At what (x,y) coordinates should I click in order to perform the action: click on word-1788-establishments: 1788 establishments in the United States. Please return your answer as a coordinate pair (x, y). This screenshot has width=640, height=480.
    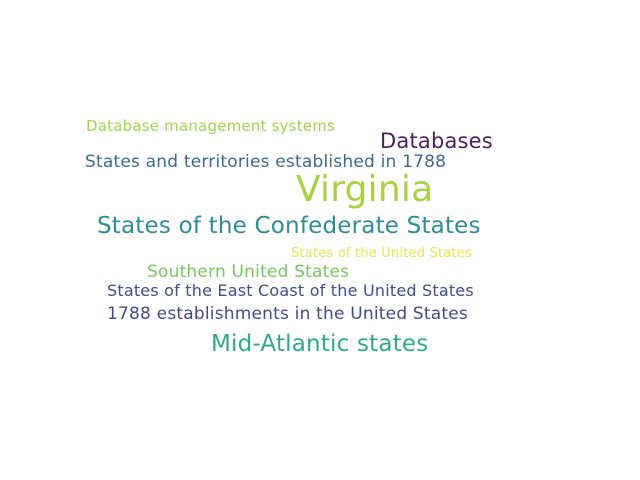
    Looking at the image, I should click on (287, 314).